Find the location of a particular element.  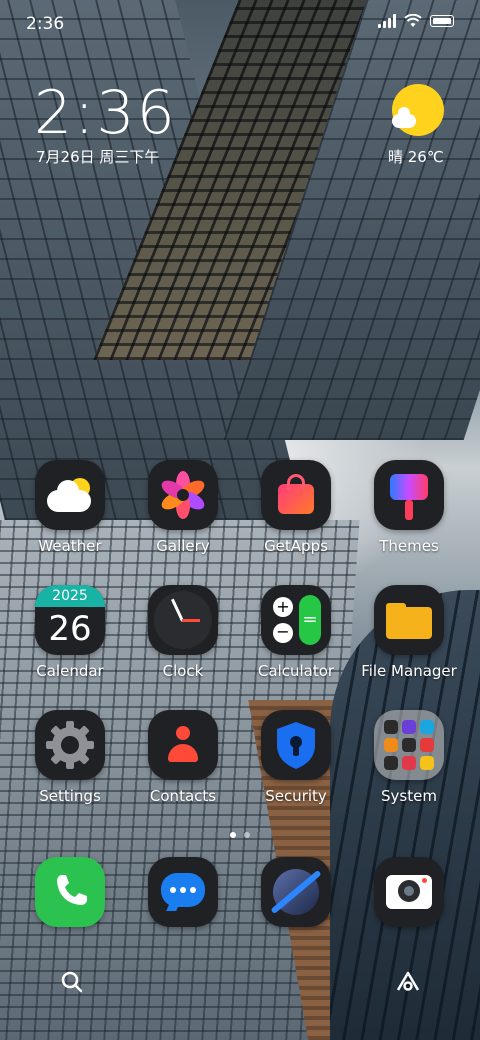

dock-camera is located at coordinates (409, 892).